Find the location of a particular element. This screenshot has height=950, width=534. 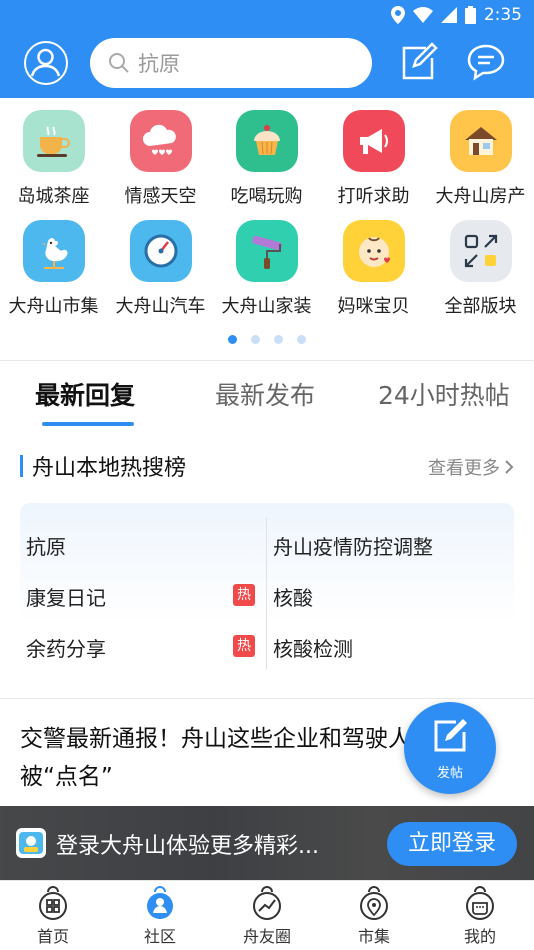

hot-search-item: 核酸检测 is located at coordinates (313, 647).